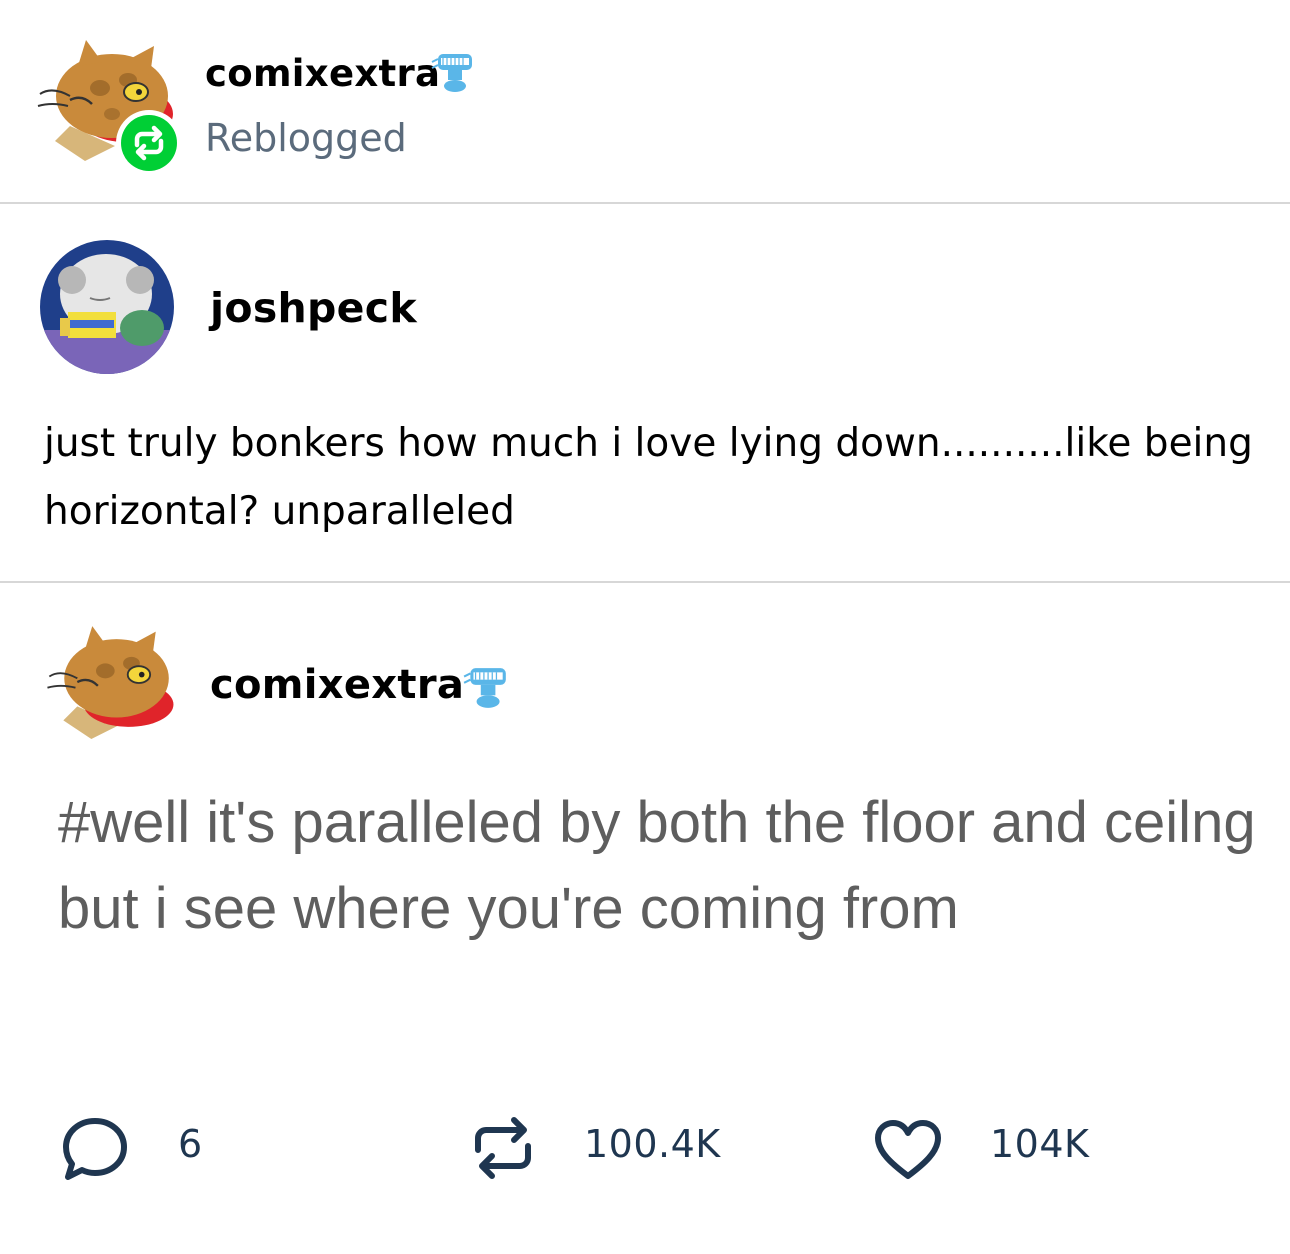  I want to click on comment-count: 6, so click(190, 1144).